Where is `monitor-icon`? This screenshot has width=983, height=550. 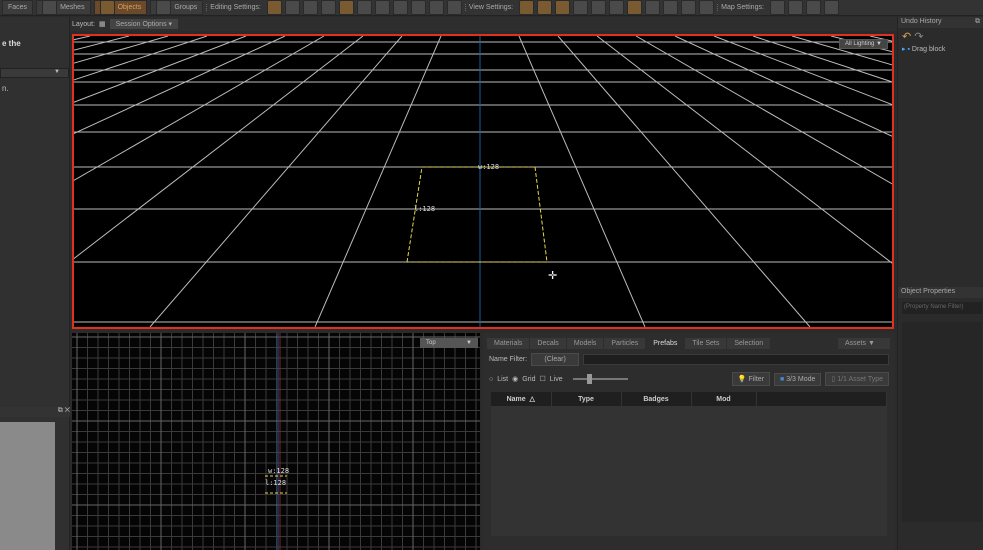 monitor-icon is located at coordinates (707, 7).